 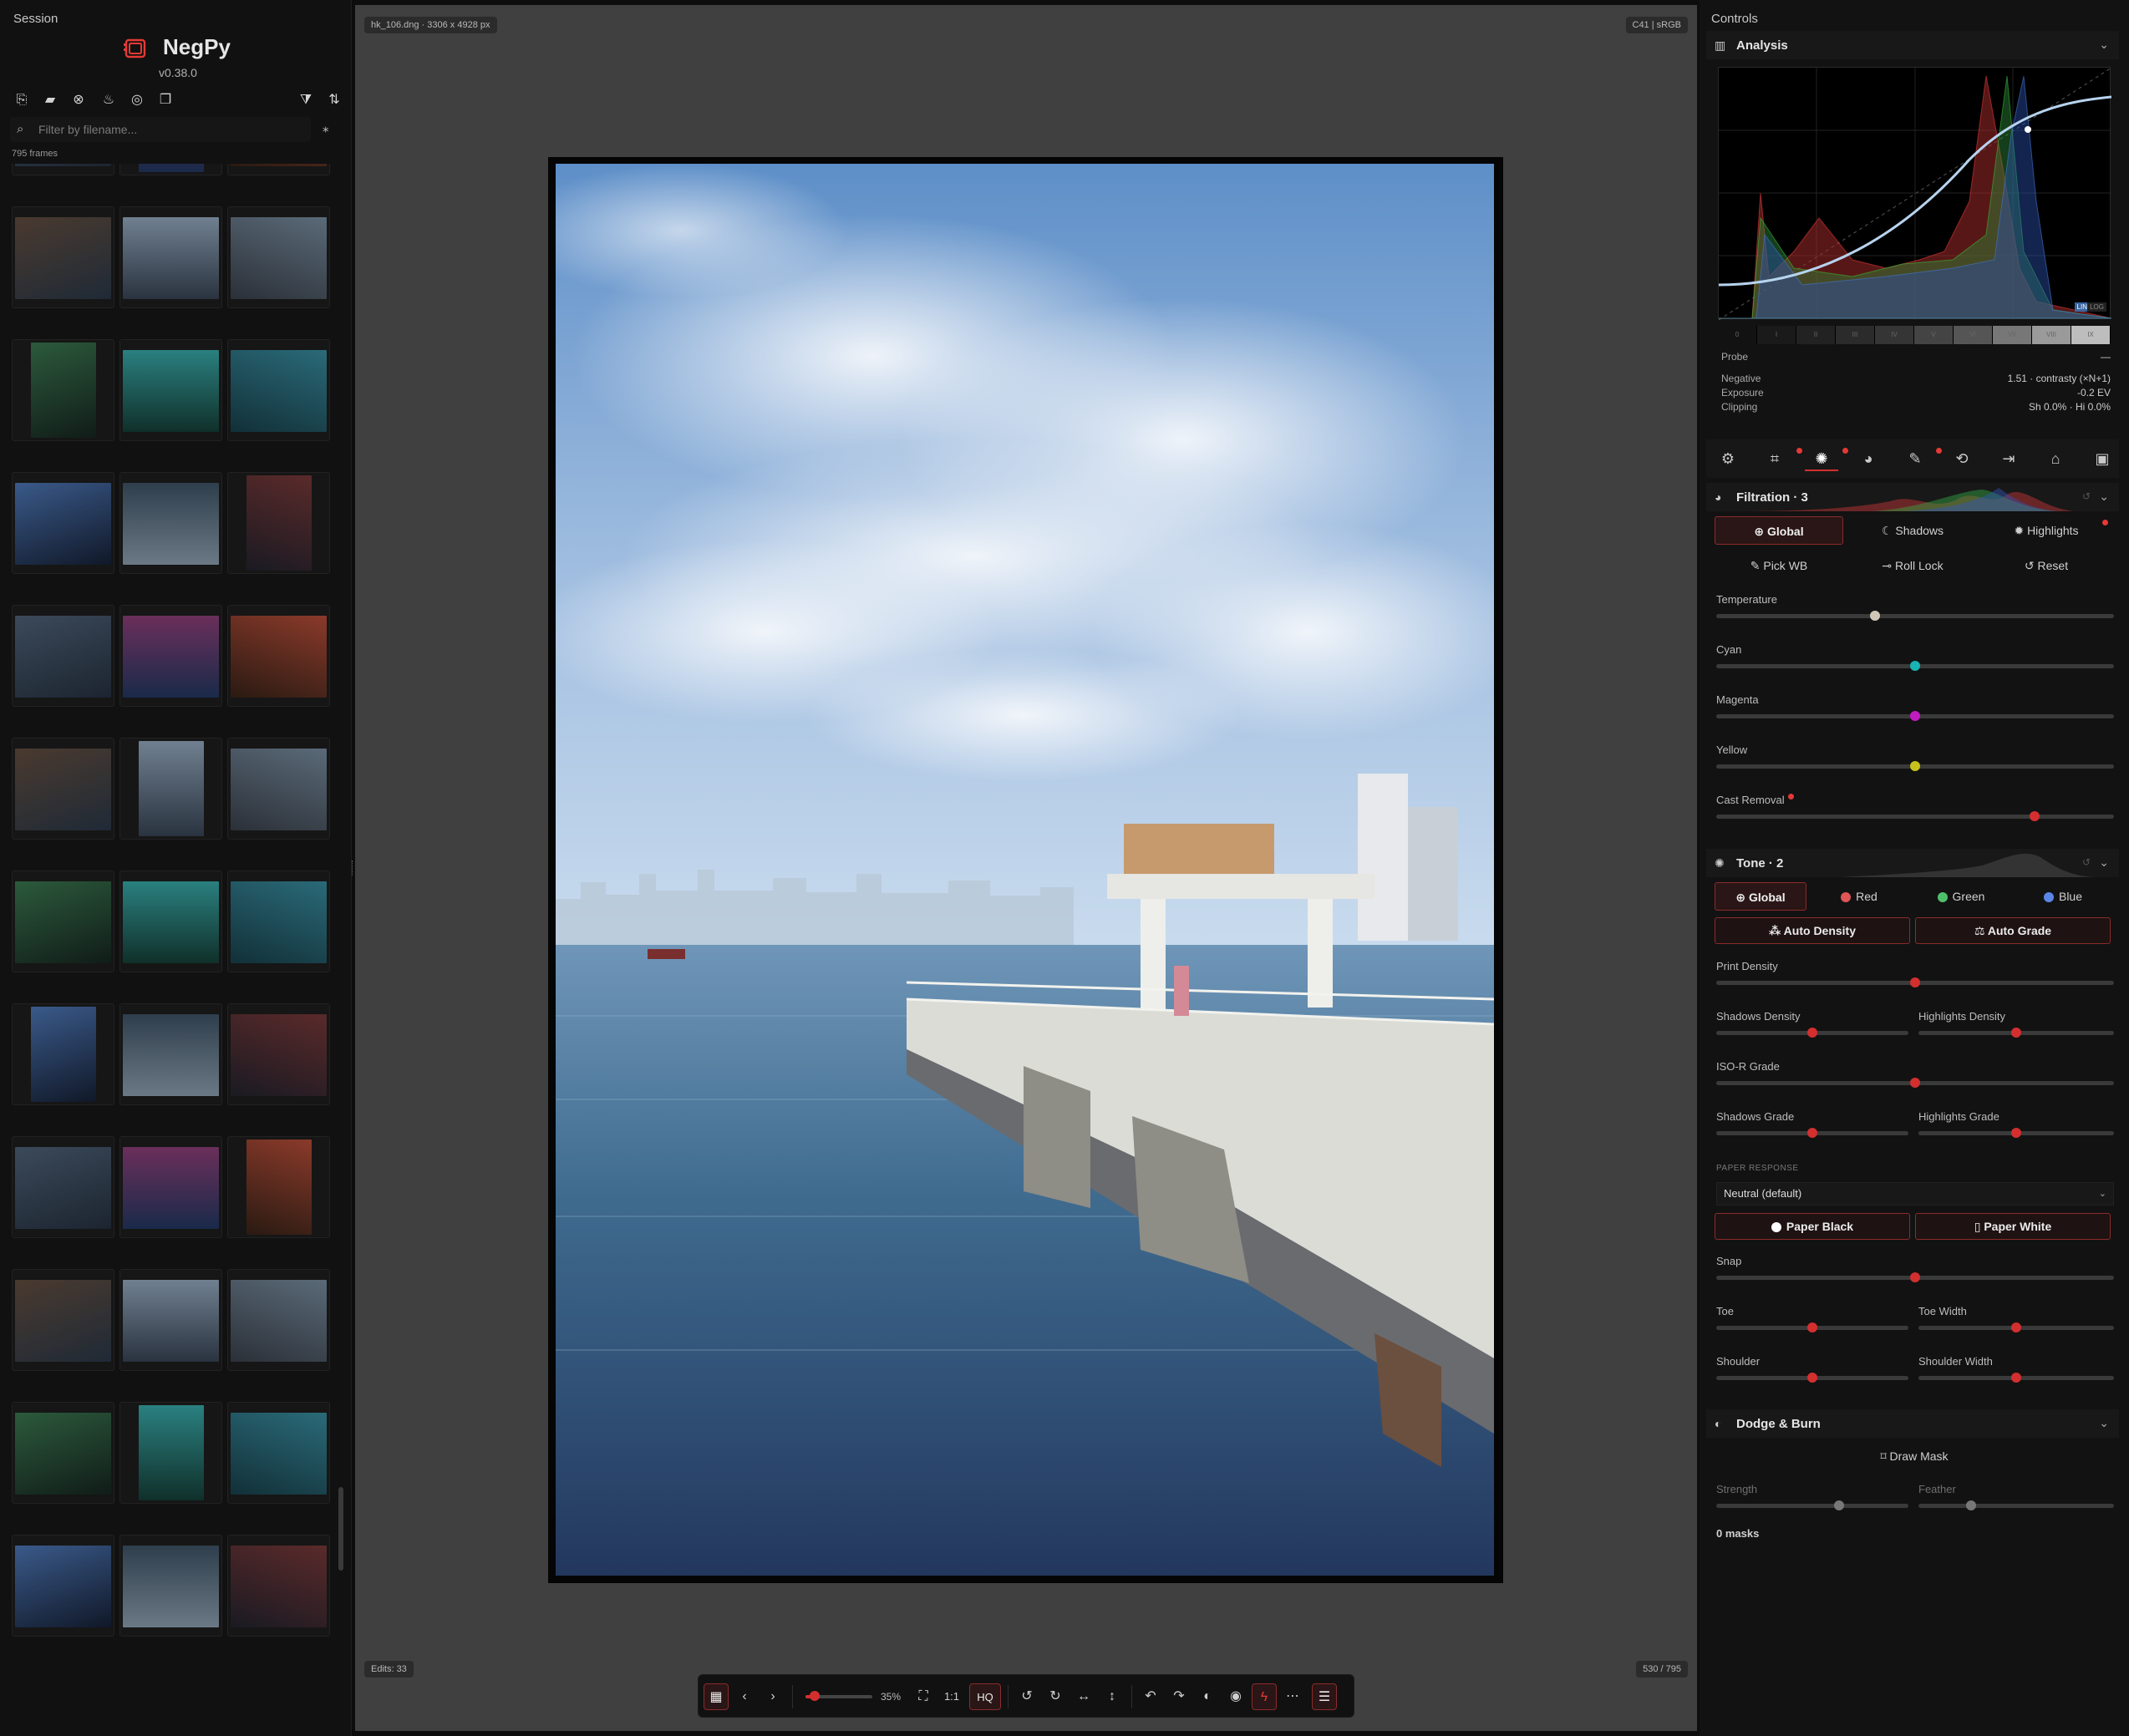 What do you see at coordinates (1912, 1423) in the screenshot?
I see `dodge-burn-section-header: ◐ Dodge & Burn ⌄` at bounding box center [1912, 1423].